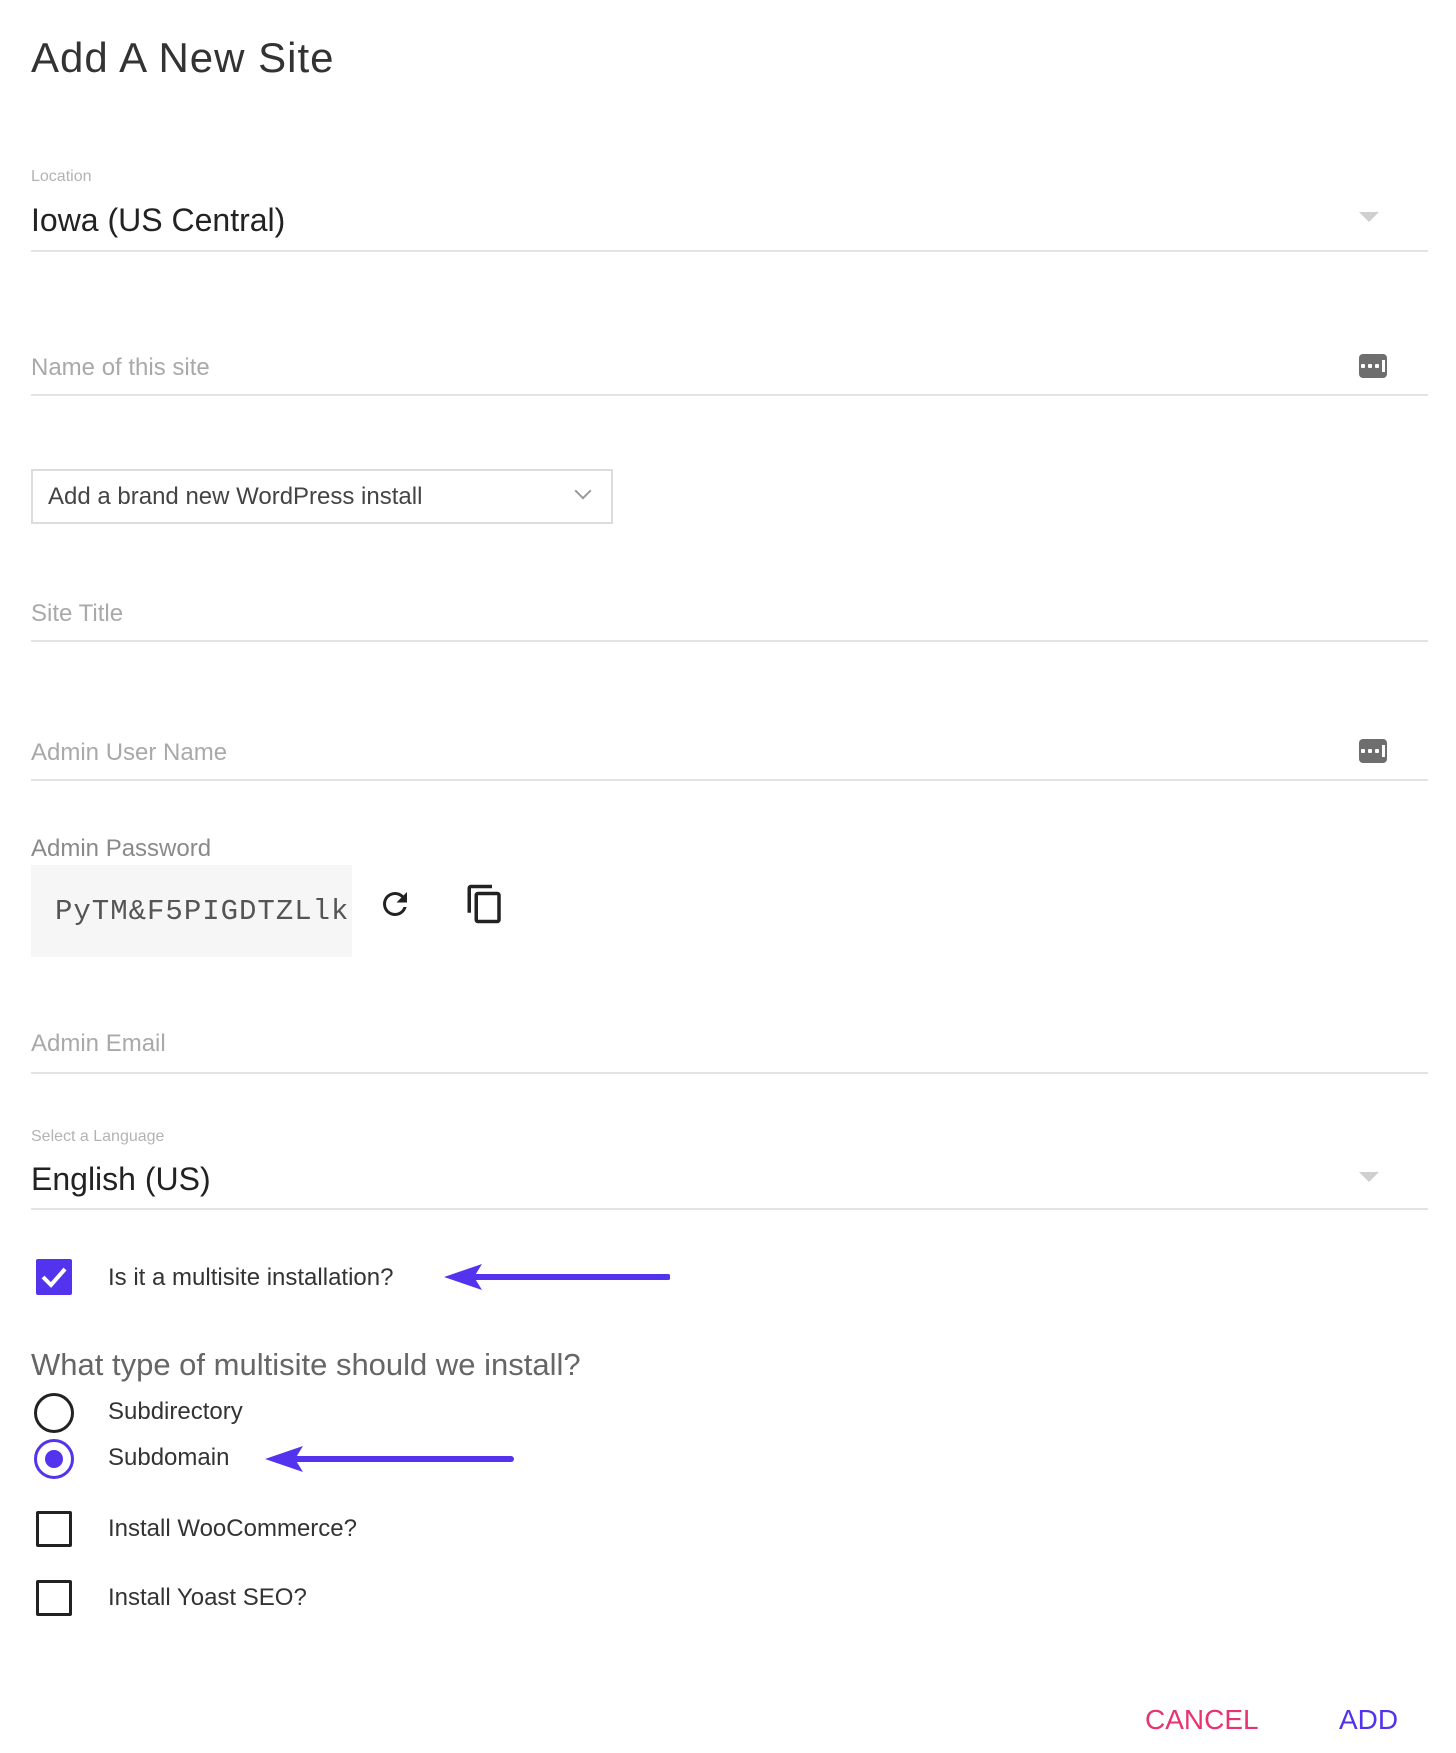 The height and width of the screenshot is (1753, 1456). I want to click on install-type-select: Add a brand new WordPress install, so click(322, 496).